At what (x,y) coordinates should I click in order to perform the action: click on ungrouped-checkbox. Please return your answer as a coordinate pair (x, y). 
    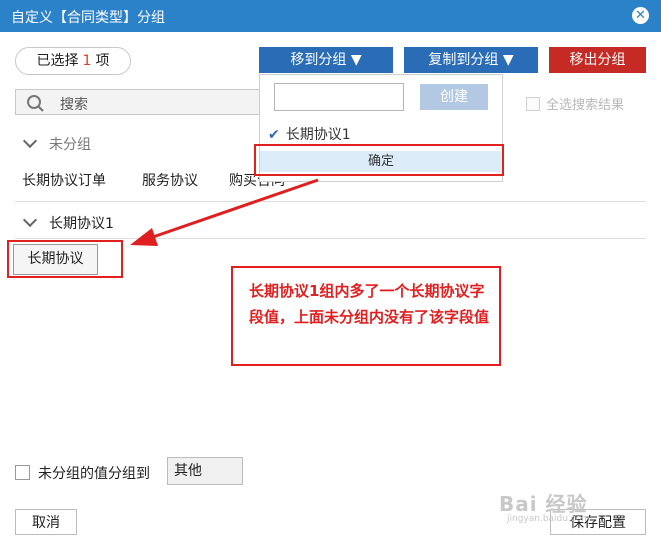
    Looking at the image, I should click on (22, 472).